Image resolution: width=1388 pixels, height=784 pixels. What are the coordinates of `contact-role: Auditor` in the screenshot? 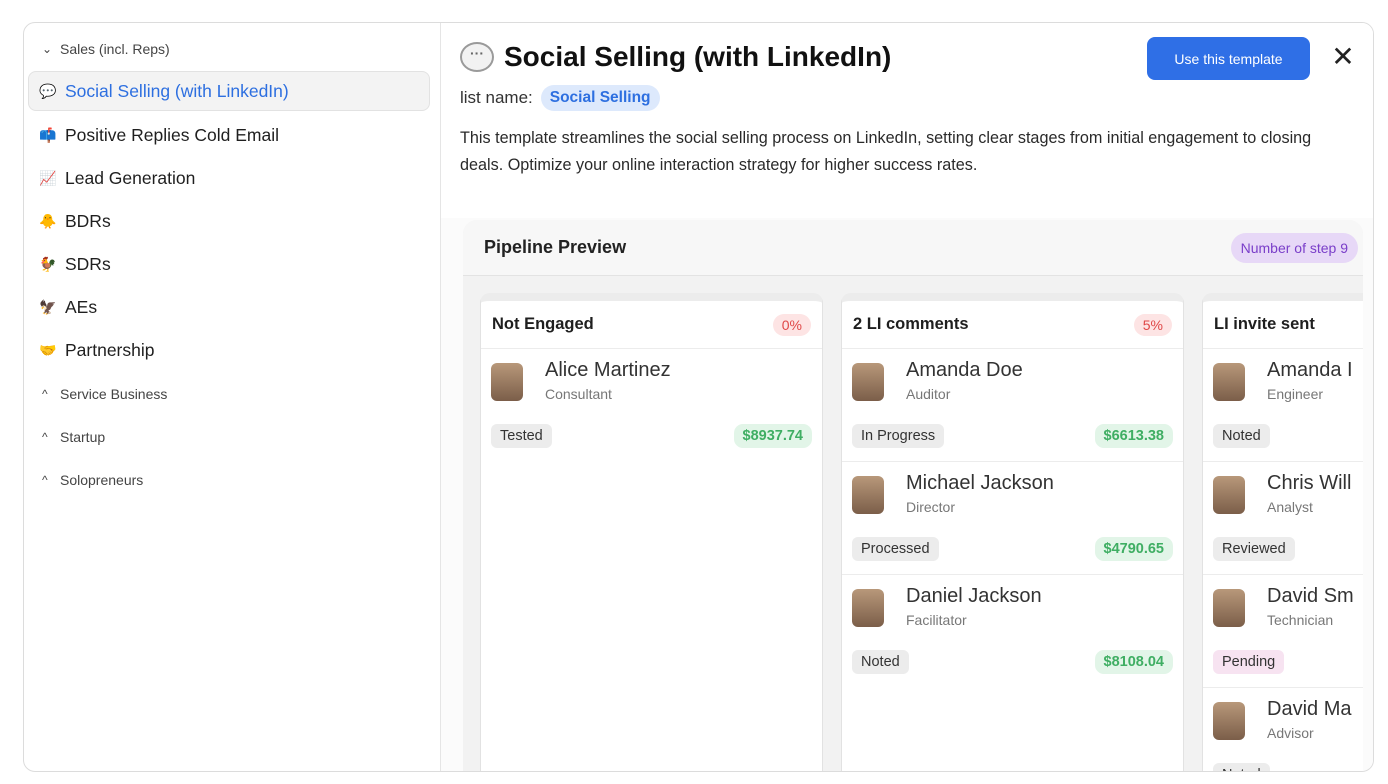 It's located at (928, 394).